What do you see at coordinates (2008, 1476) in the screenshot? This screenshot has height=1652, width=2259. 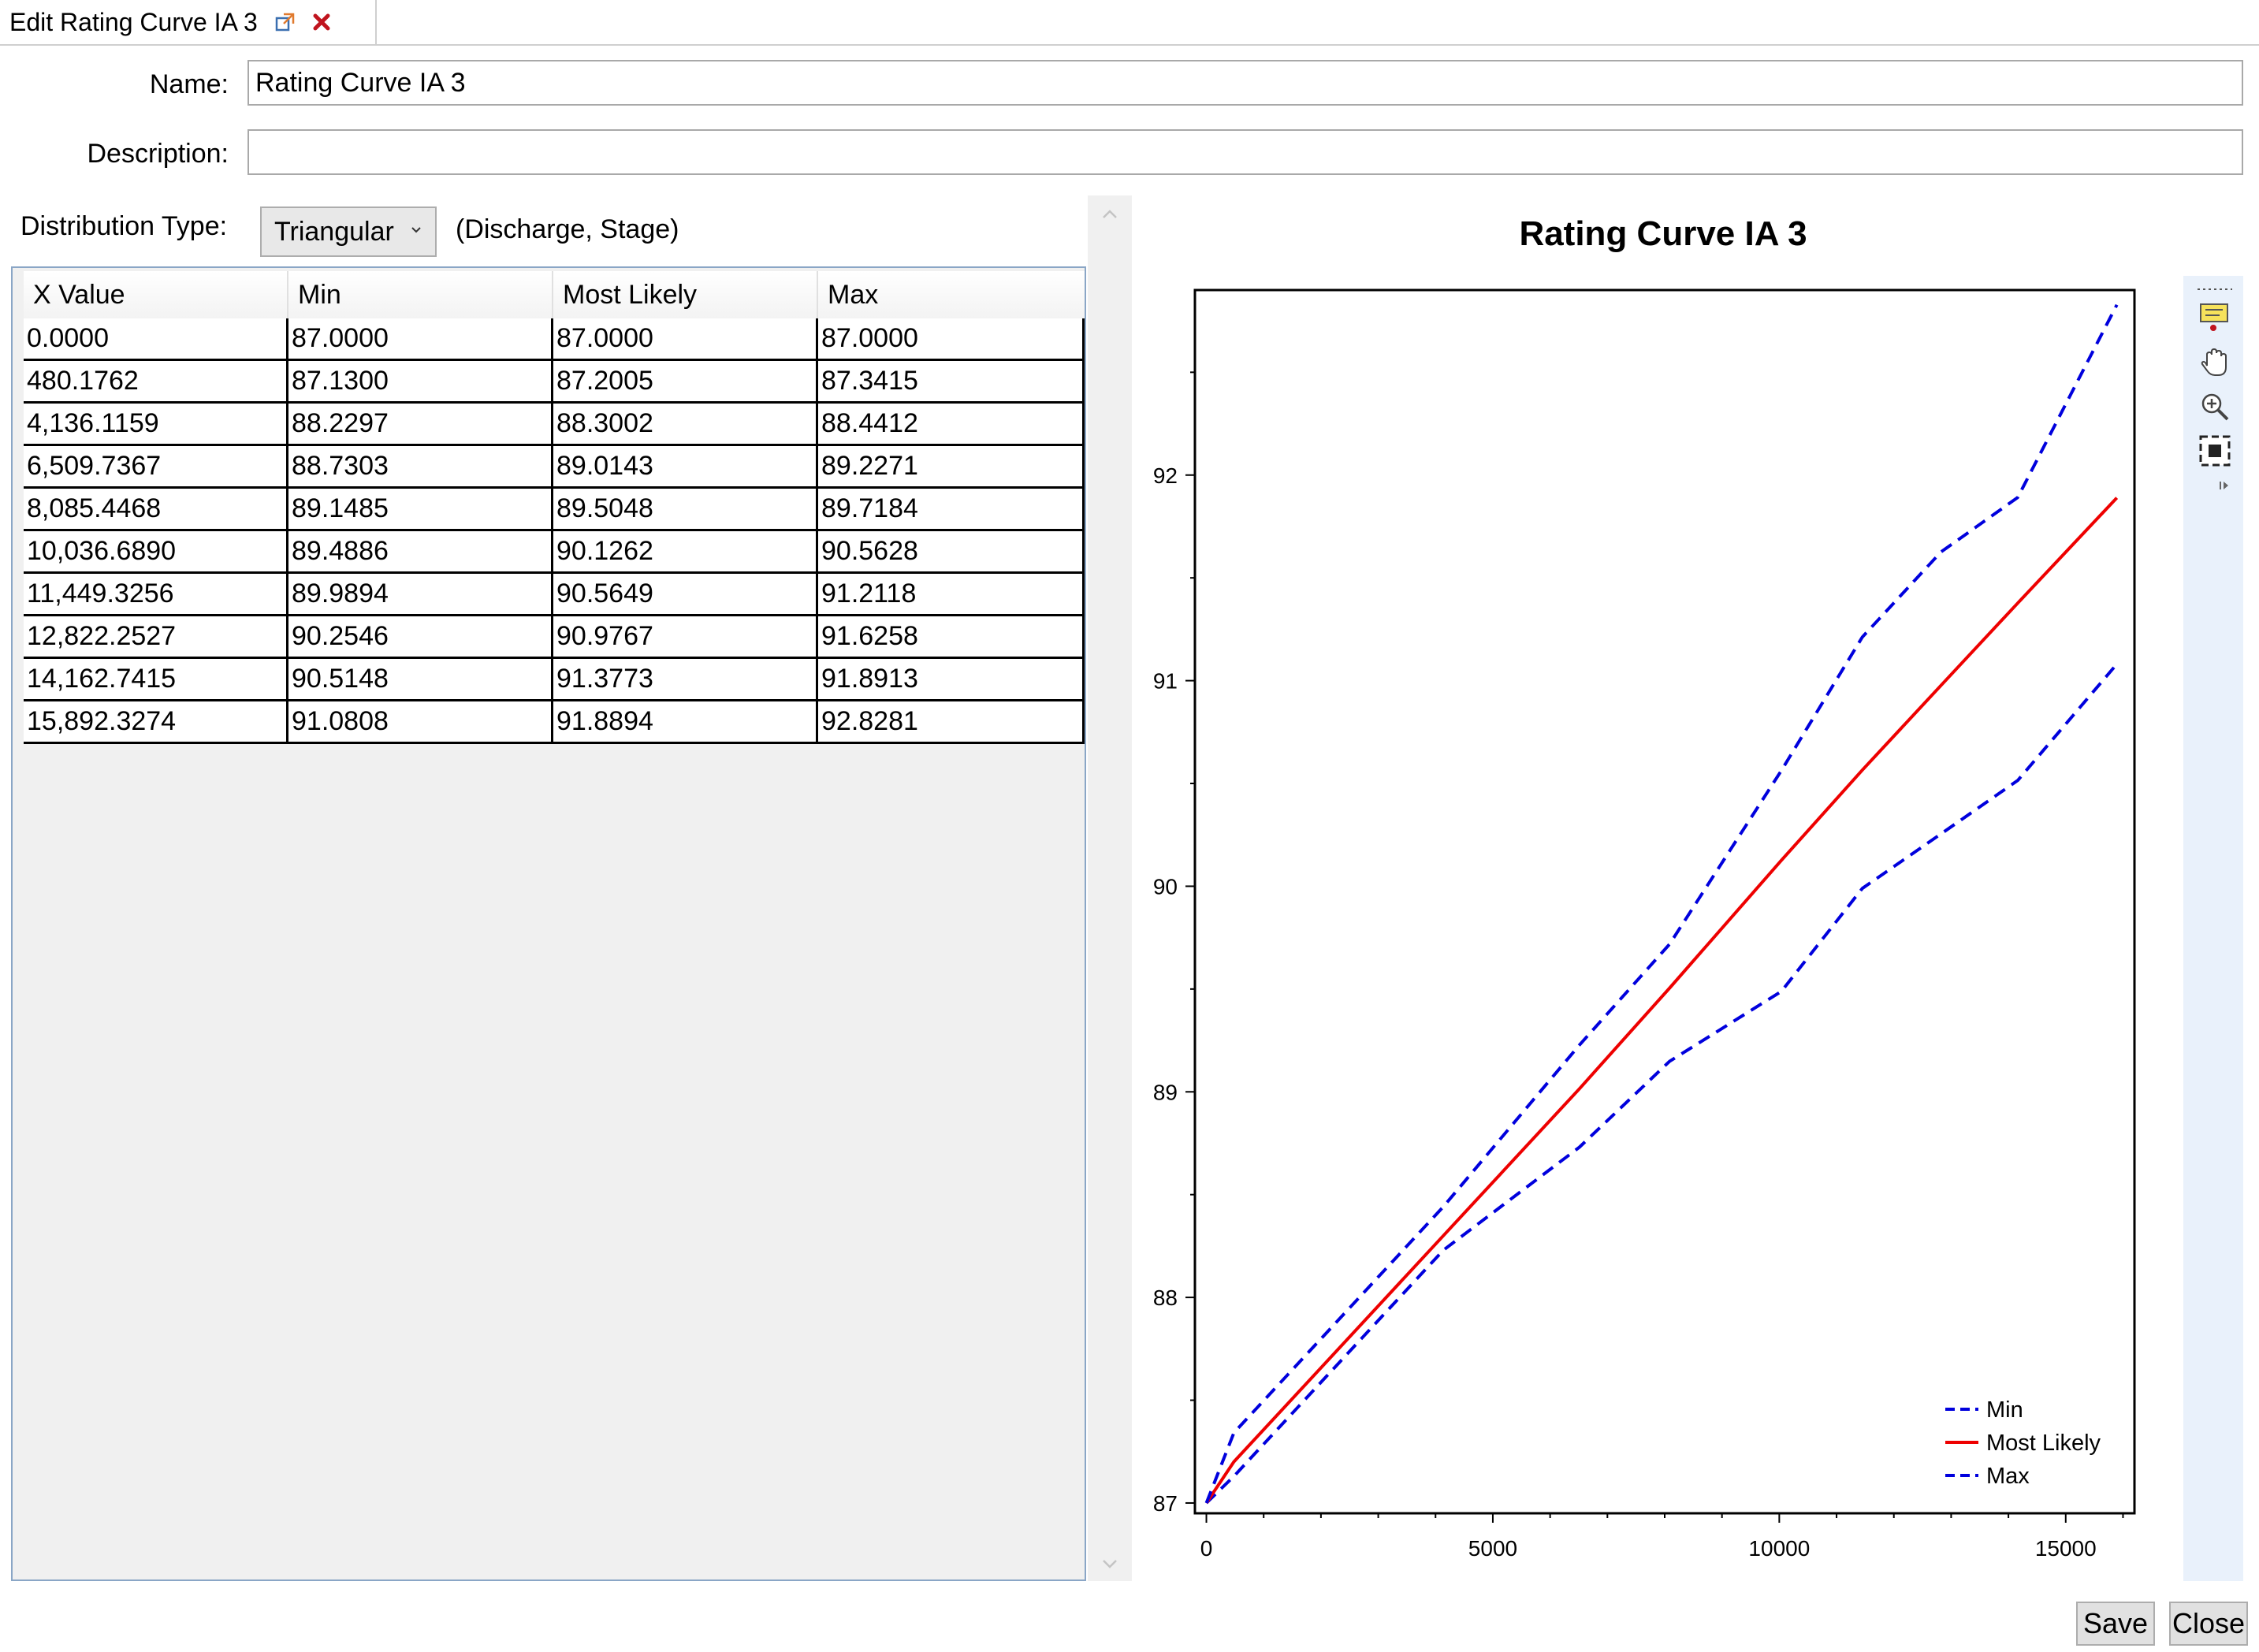 I see `legend-label: Max` at bounding box center [2008, 1476].